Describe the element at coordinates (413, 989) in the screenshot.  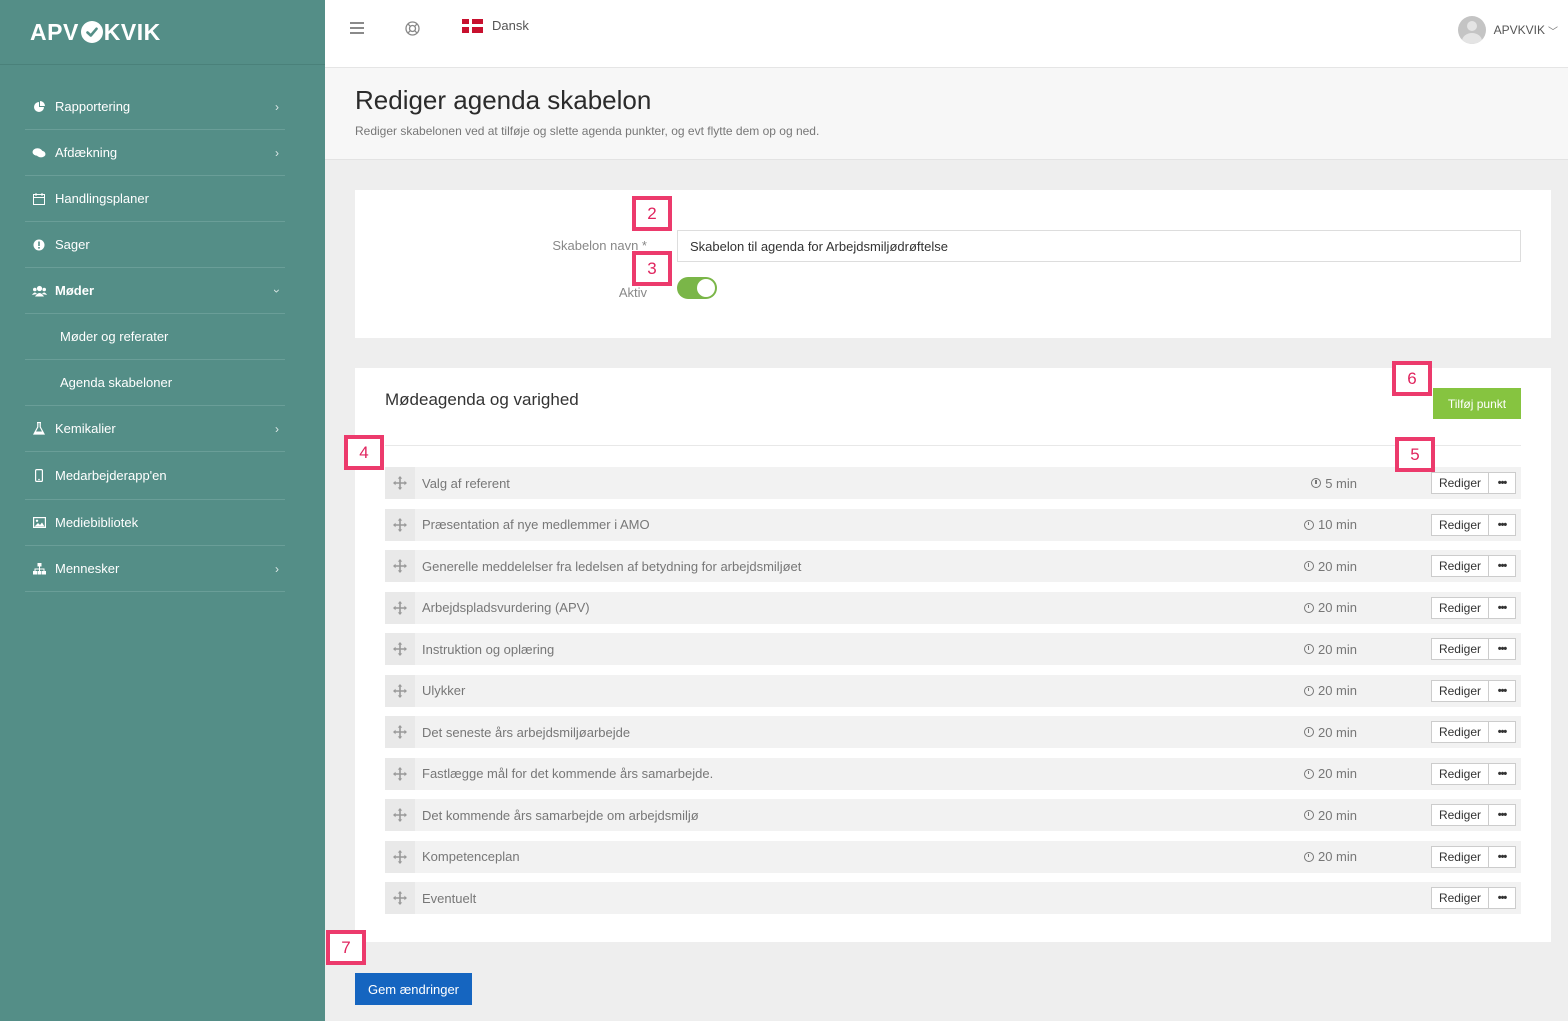
I see `save-changes-button: Gem ændringer` at that location.